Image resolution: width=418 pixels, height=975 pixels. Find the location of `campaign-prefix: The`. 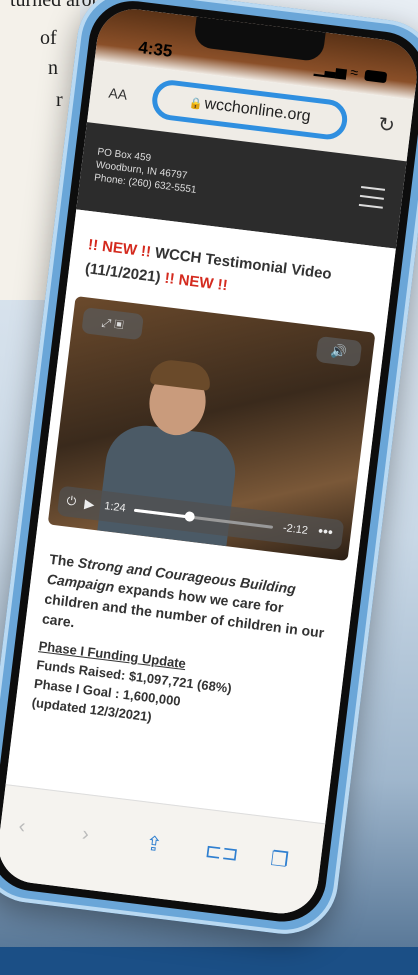

campaign-prefix: The is located at coordinates (64, 560).